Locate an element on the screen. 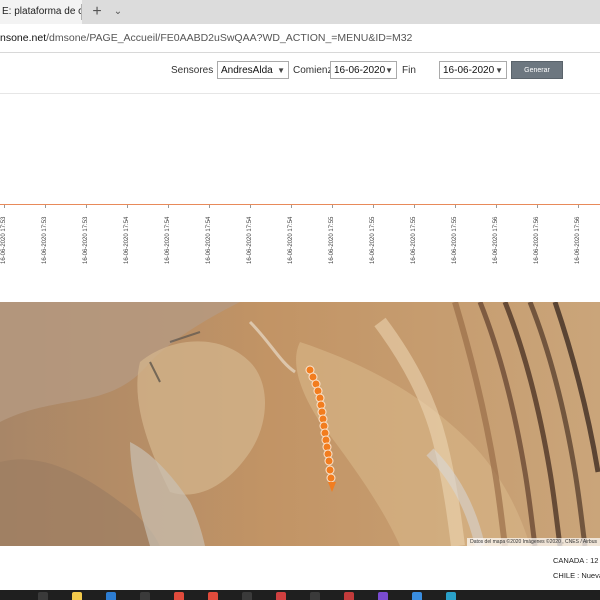  fin-label: Fin is located at coordinates (409, 70).